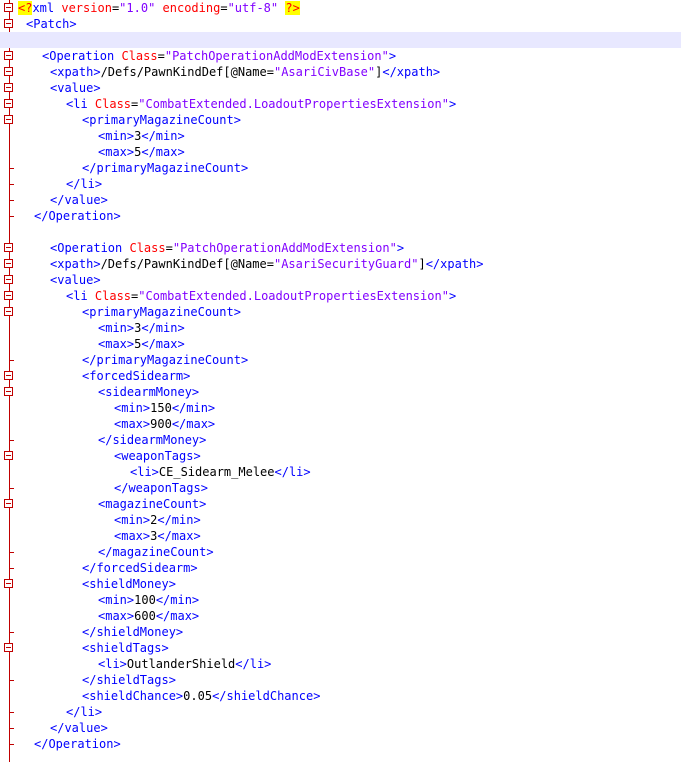 The height and width of the screenshot is (762, 681). Describe the element at coordinates (152, 504) in the screenshot. I see `token: <magazineCount>` at that location.